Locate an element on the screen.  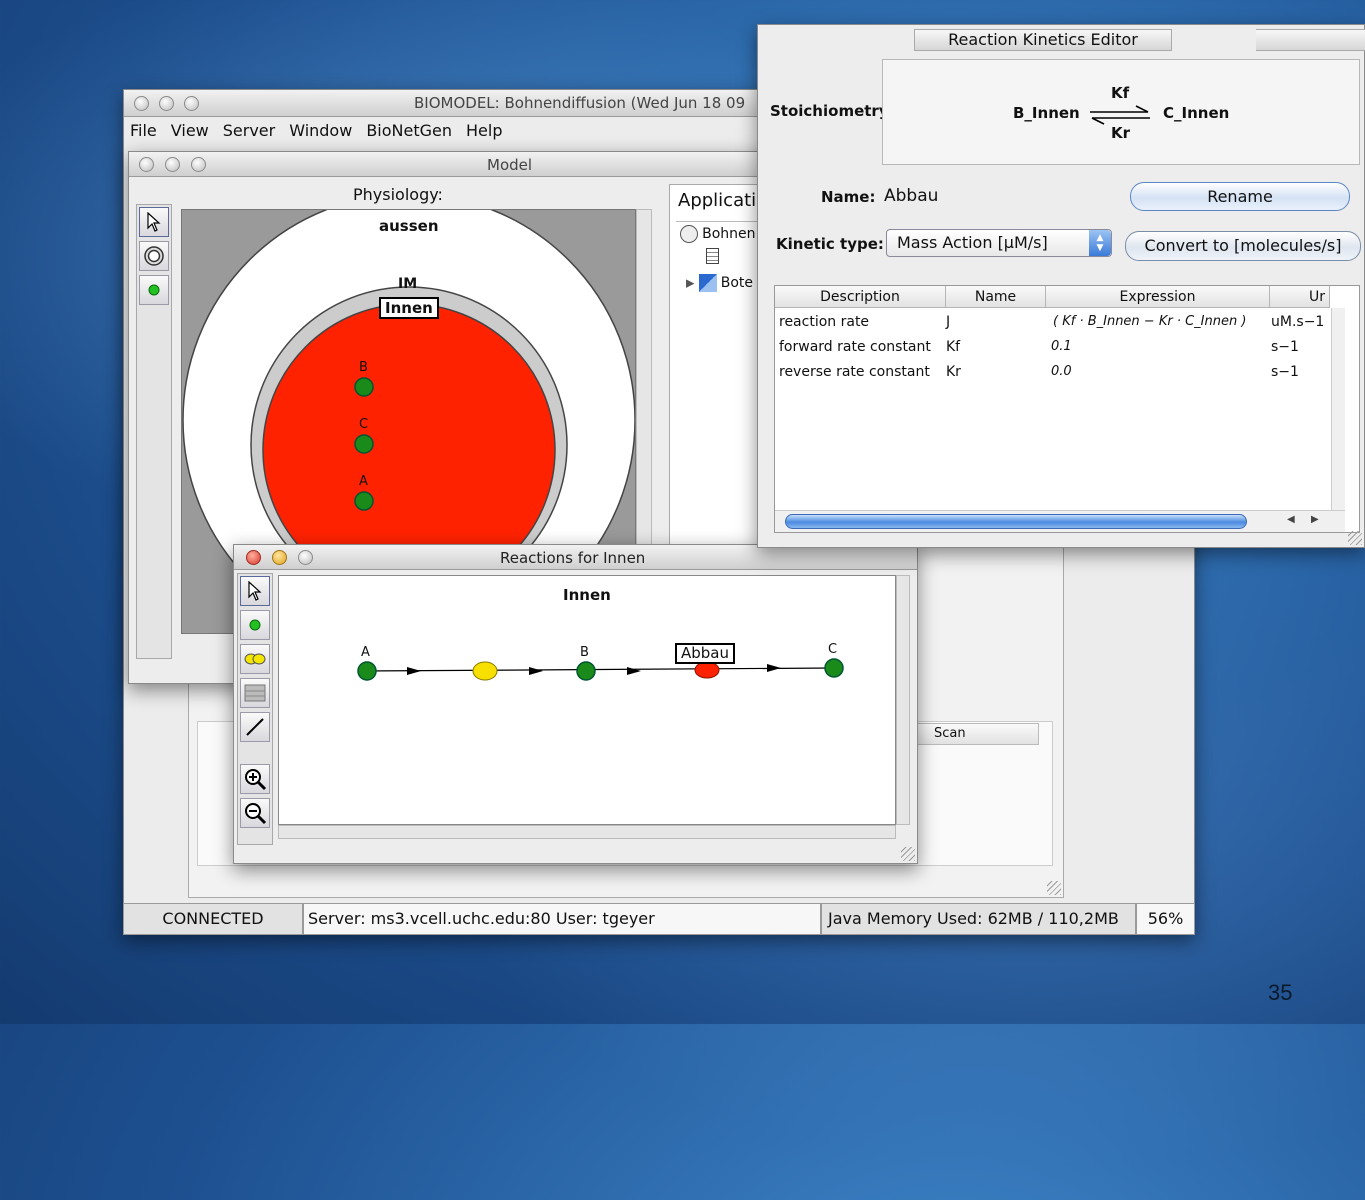
status-connection: CONNECTED is located at coordinates (213, 919).